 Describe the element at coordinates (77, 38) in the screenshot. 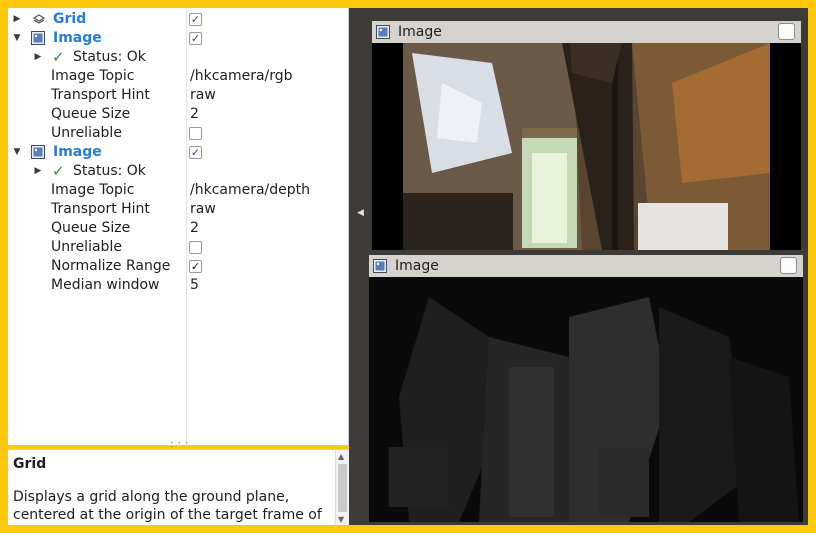

I see `display-image-rgb-label: Image` at that location.